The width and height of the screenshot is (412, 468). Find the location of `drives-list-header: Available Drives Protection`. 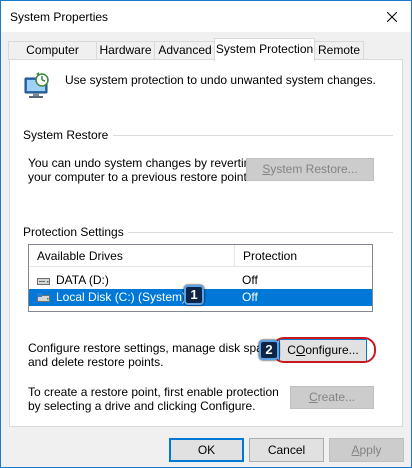

drives-list-header: Available Drives Protection is located at coordinates (200, 256).